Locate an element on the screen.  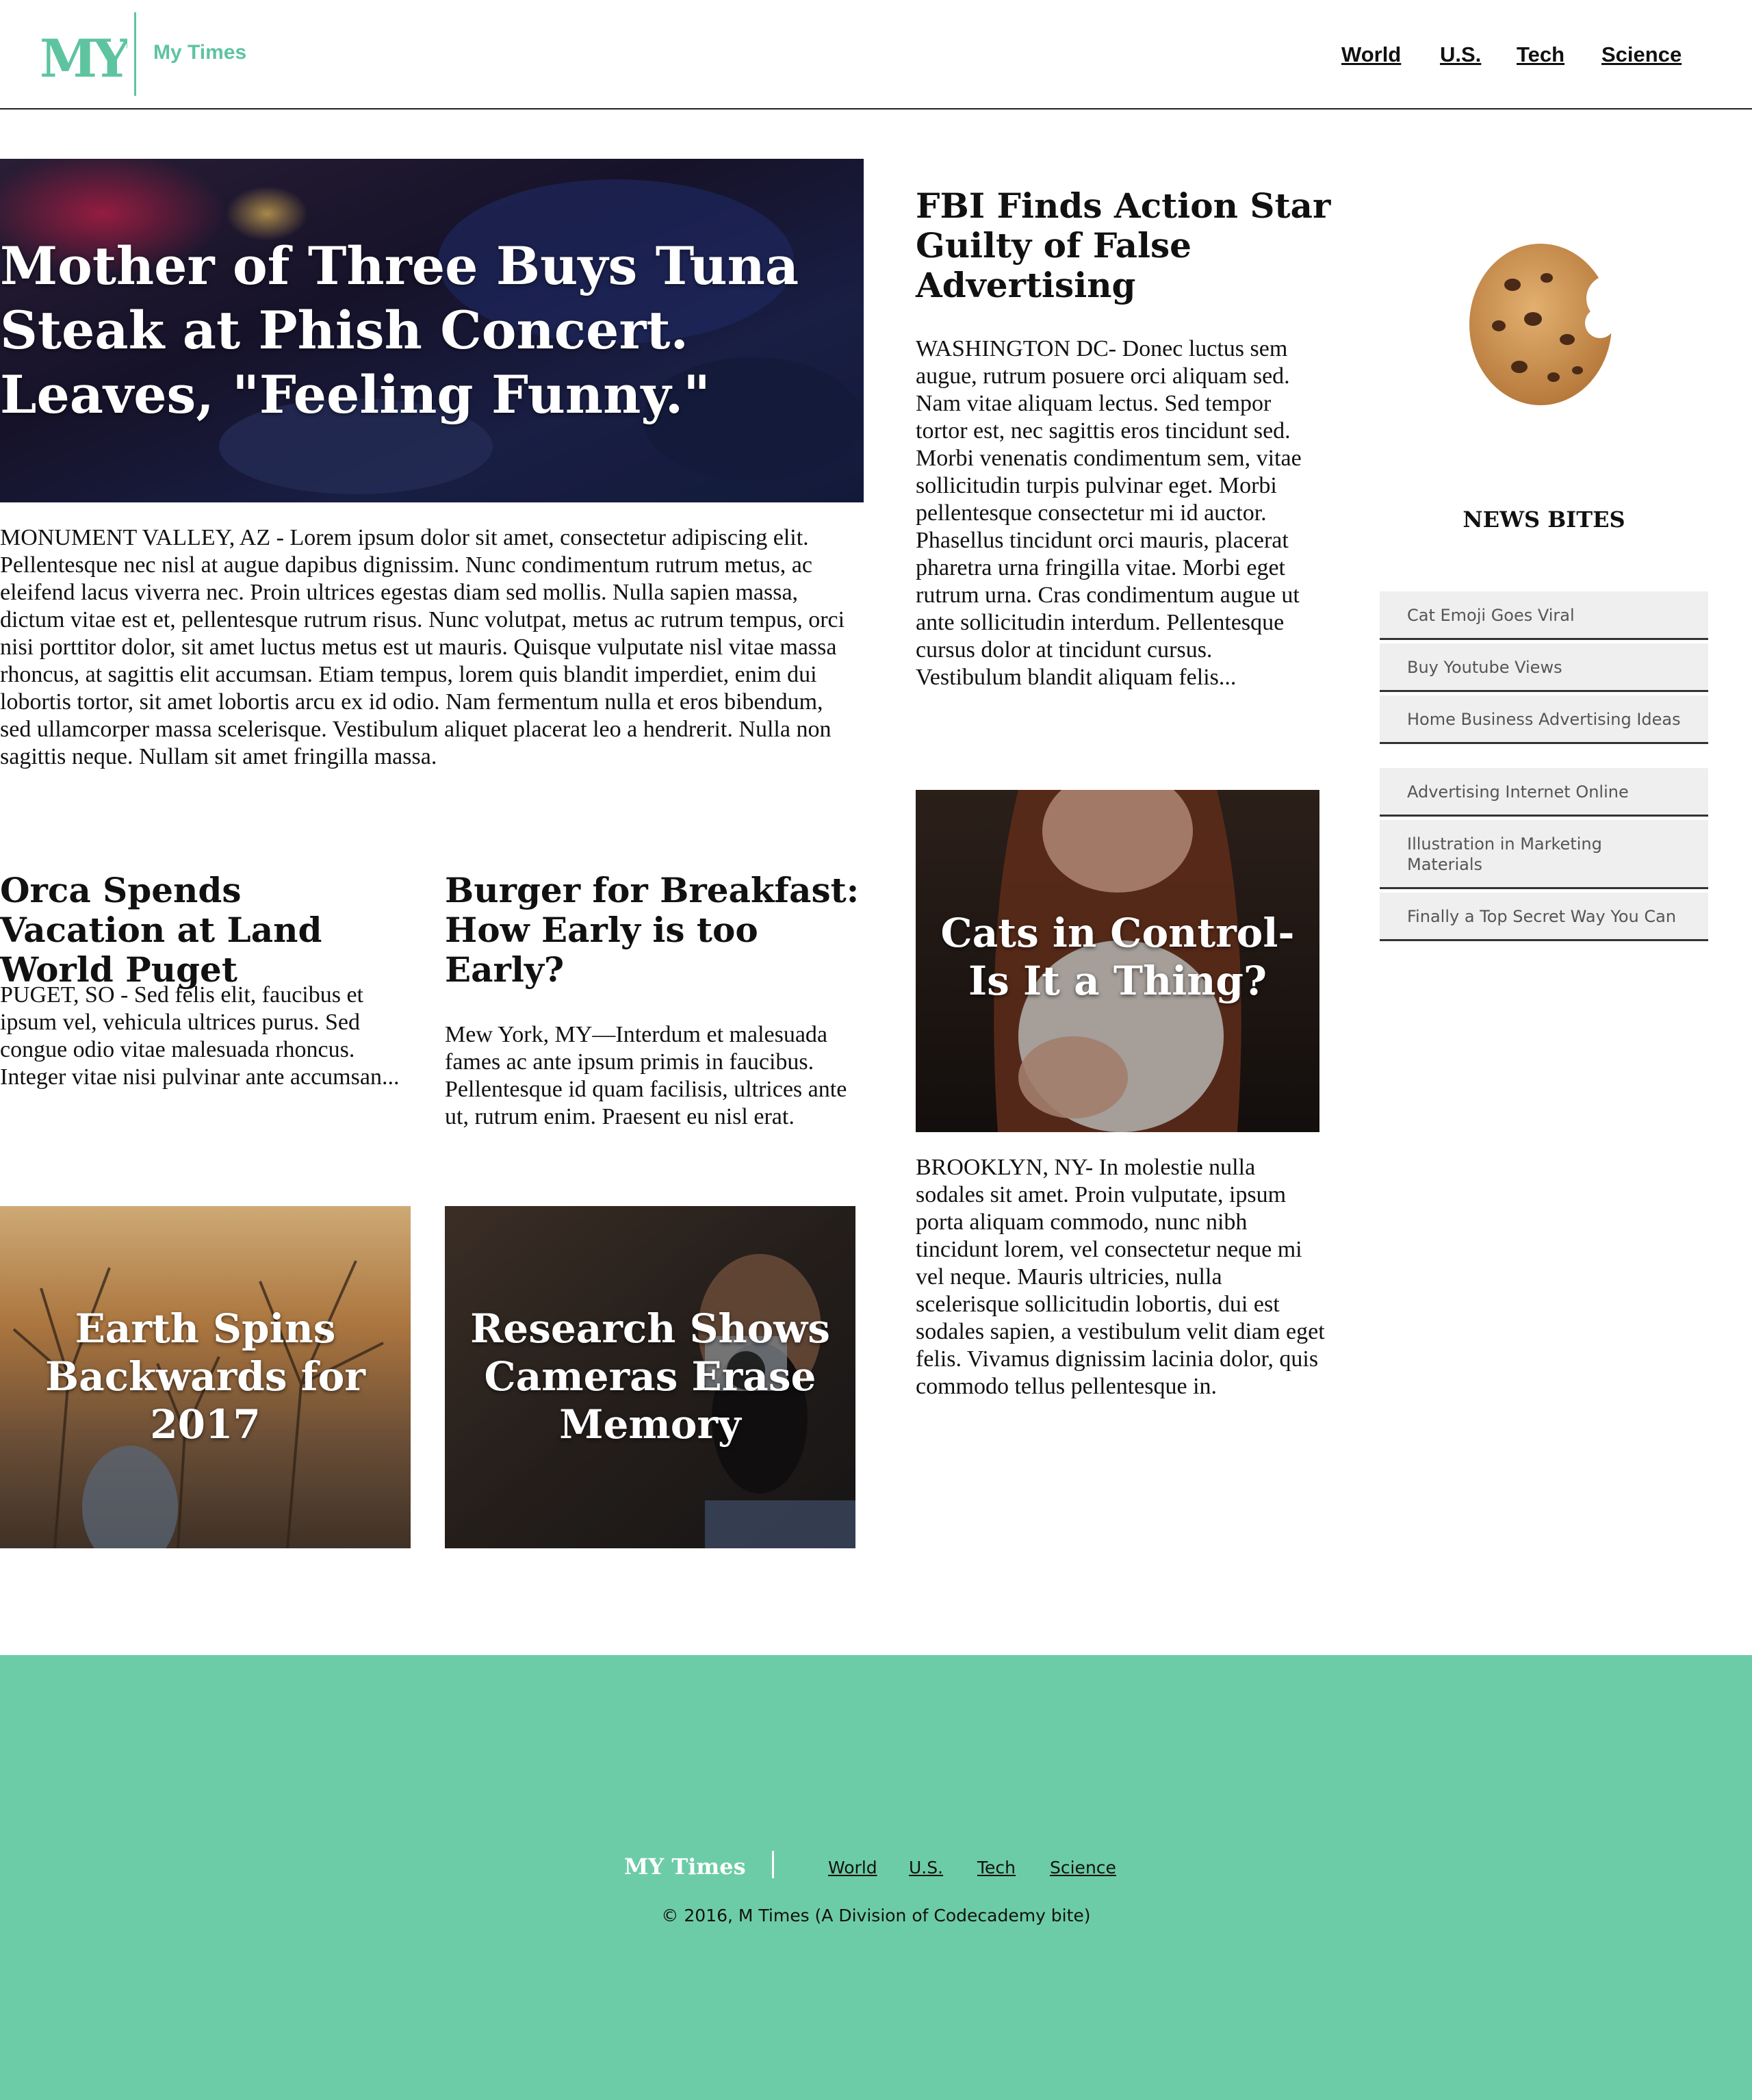
research-tile: Research Shows Cameras Erase Memory is located at coordinates (650, 1377).